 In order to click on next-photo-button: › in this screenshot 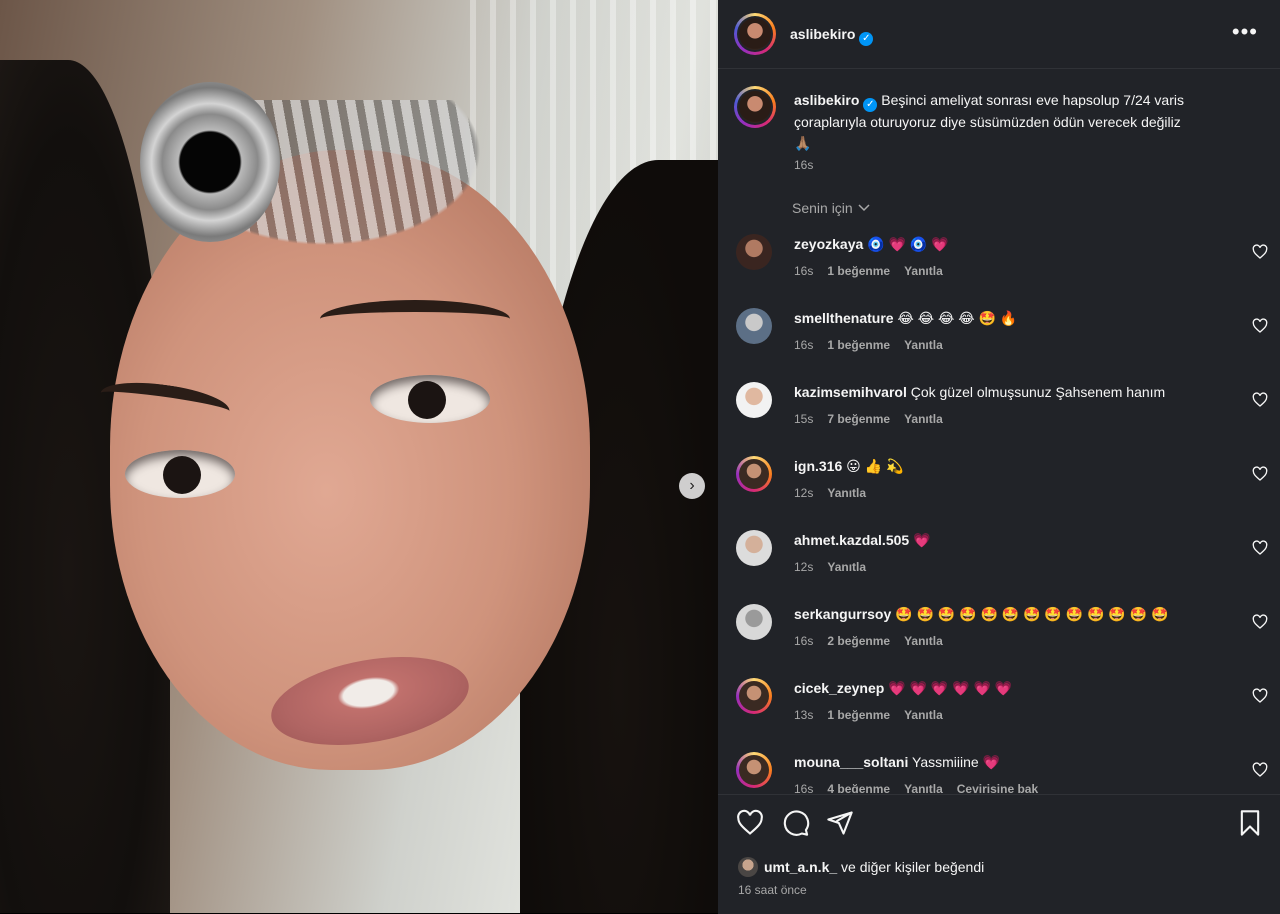, I will do `click(692, 486)`.